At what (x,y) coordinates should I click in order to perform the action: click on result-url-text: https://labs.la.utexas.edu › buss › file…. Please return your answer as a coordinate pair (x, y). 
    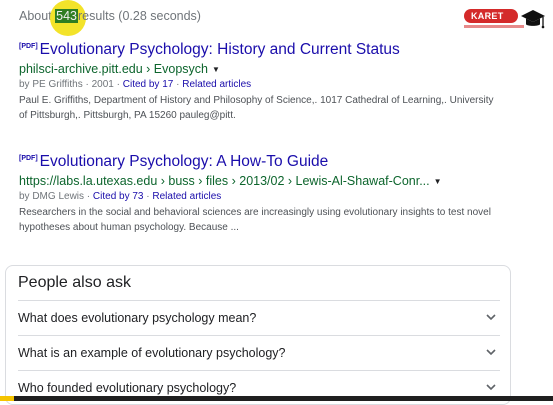
    Looking at the image, I should click on (224, 181).